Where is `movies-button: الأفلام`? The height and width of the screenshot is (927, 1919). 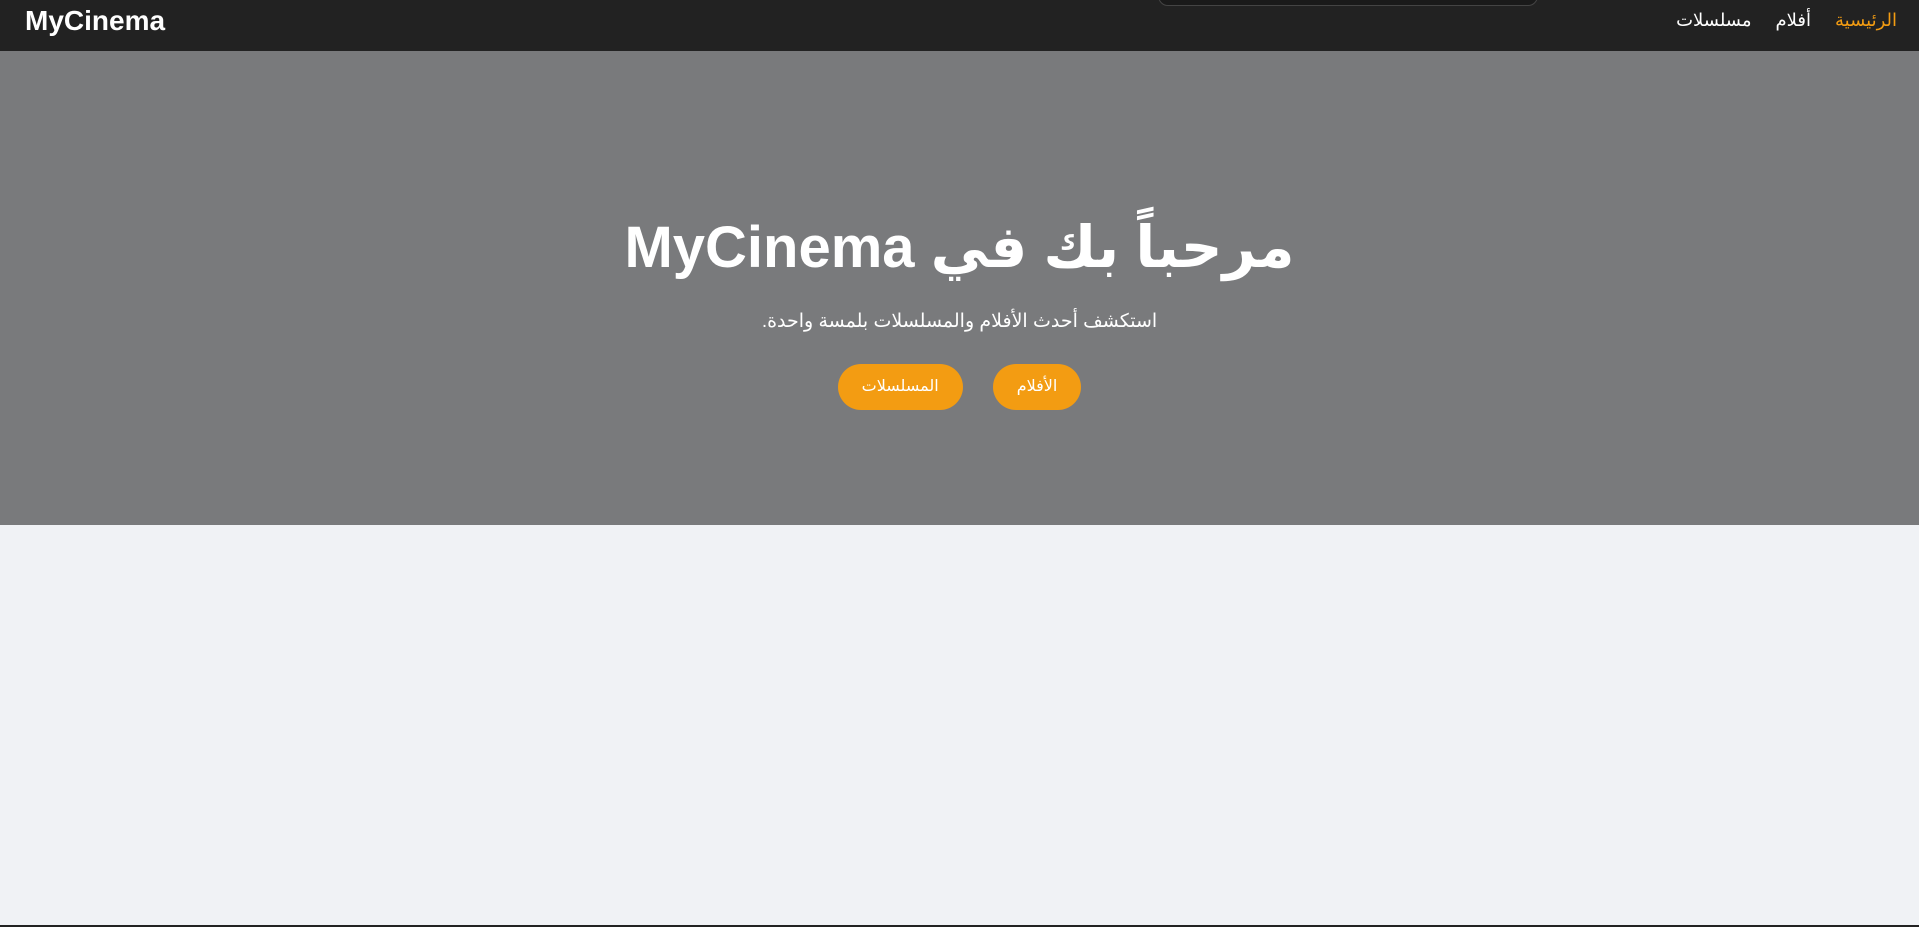
movies-button: الأفلام is located at coordinates (1037, 387).